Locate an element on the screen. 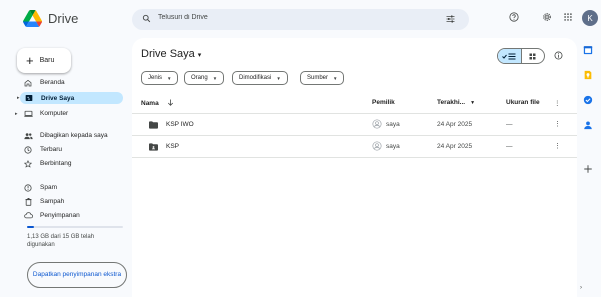 This screenshot has width=601, height=297. filter-source: Sumber ▼ is located at coordinates (322, 78).